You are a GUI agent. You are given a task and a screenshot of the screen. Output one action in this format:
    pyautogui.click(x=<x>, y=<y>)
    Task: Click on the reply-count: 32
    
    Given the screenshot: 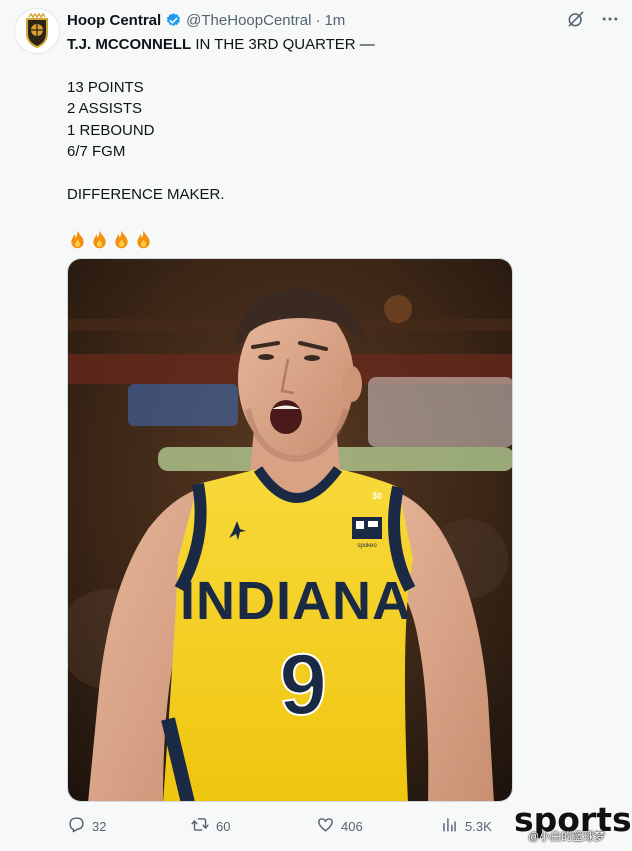 What is the action you would take?
    pyautogui.click(x=99, y=826)
    